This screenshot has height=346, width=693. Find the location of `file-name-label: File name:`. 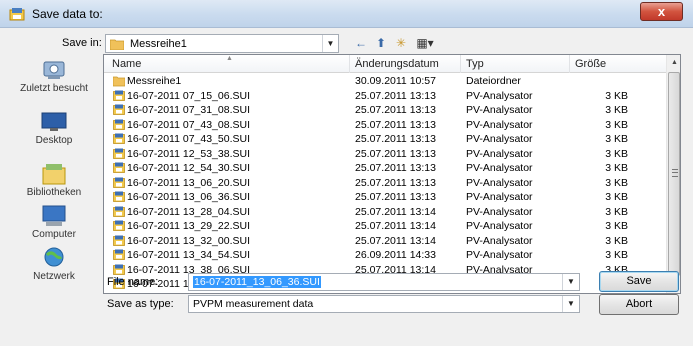

file-name-label: File name: is located at coordinates (133, 282).